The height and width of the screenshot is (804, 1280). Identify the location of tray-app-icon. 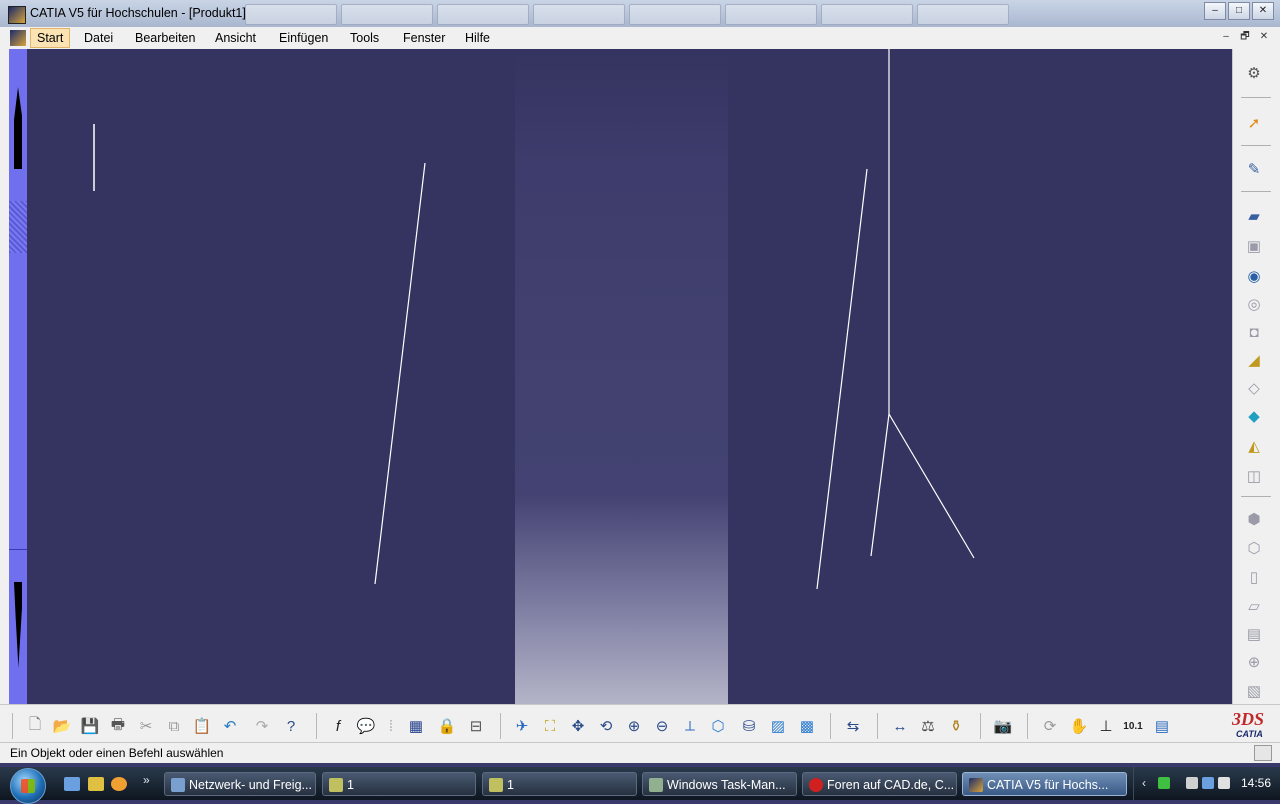
(1164, 783).